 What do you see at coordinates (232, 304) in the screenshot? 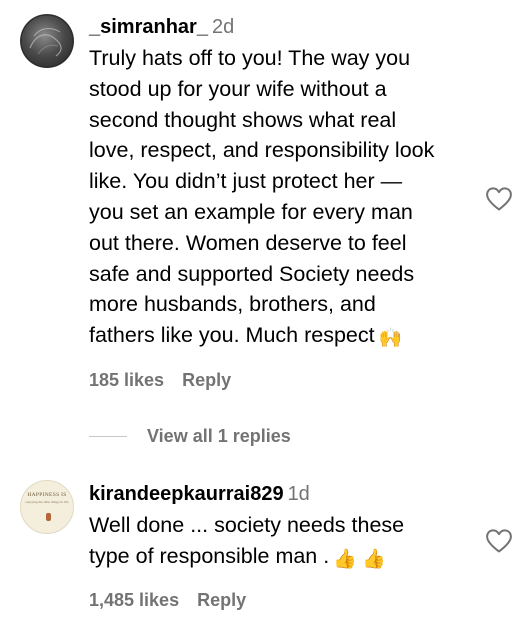
I see `comment-line: more husbands, brothers, and` at bounding box center [232, 304].